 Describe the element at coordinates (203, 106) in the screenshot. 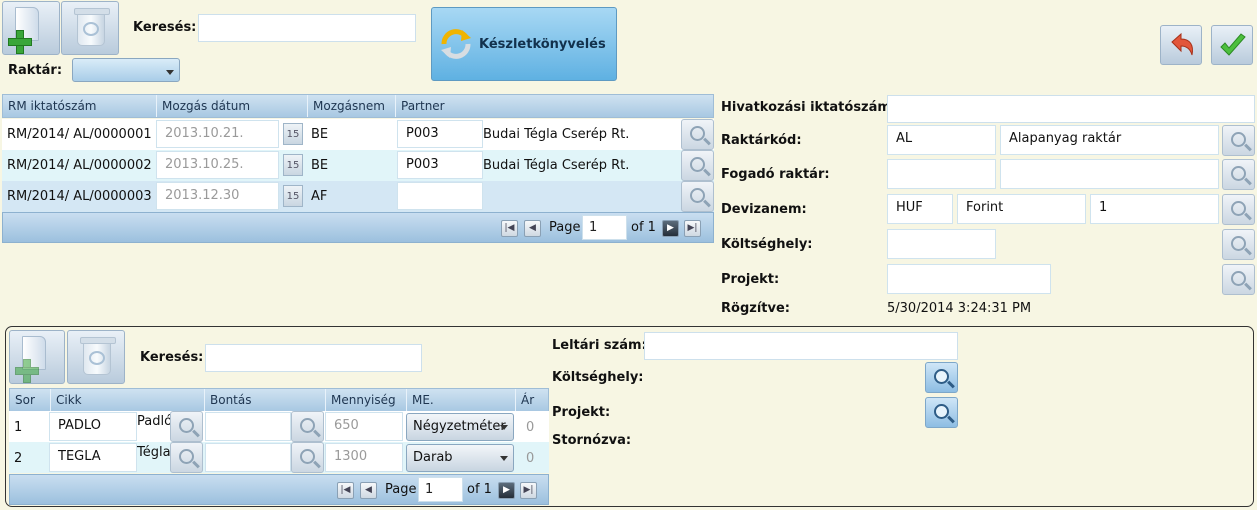

I see `column-header-movement-date: Mozgás dátum` at that location.